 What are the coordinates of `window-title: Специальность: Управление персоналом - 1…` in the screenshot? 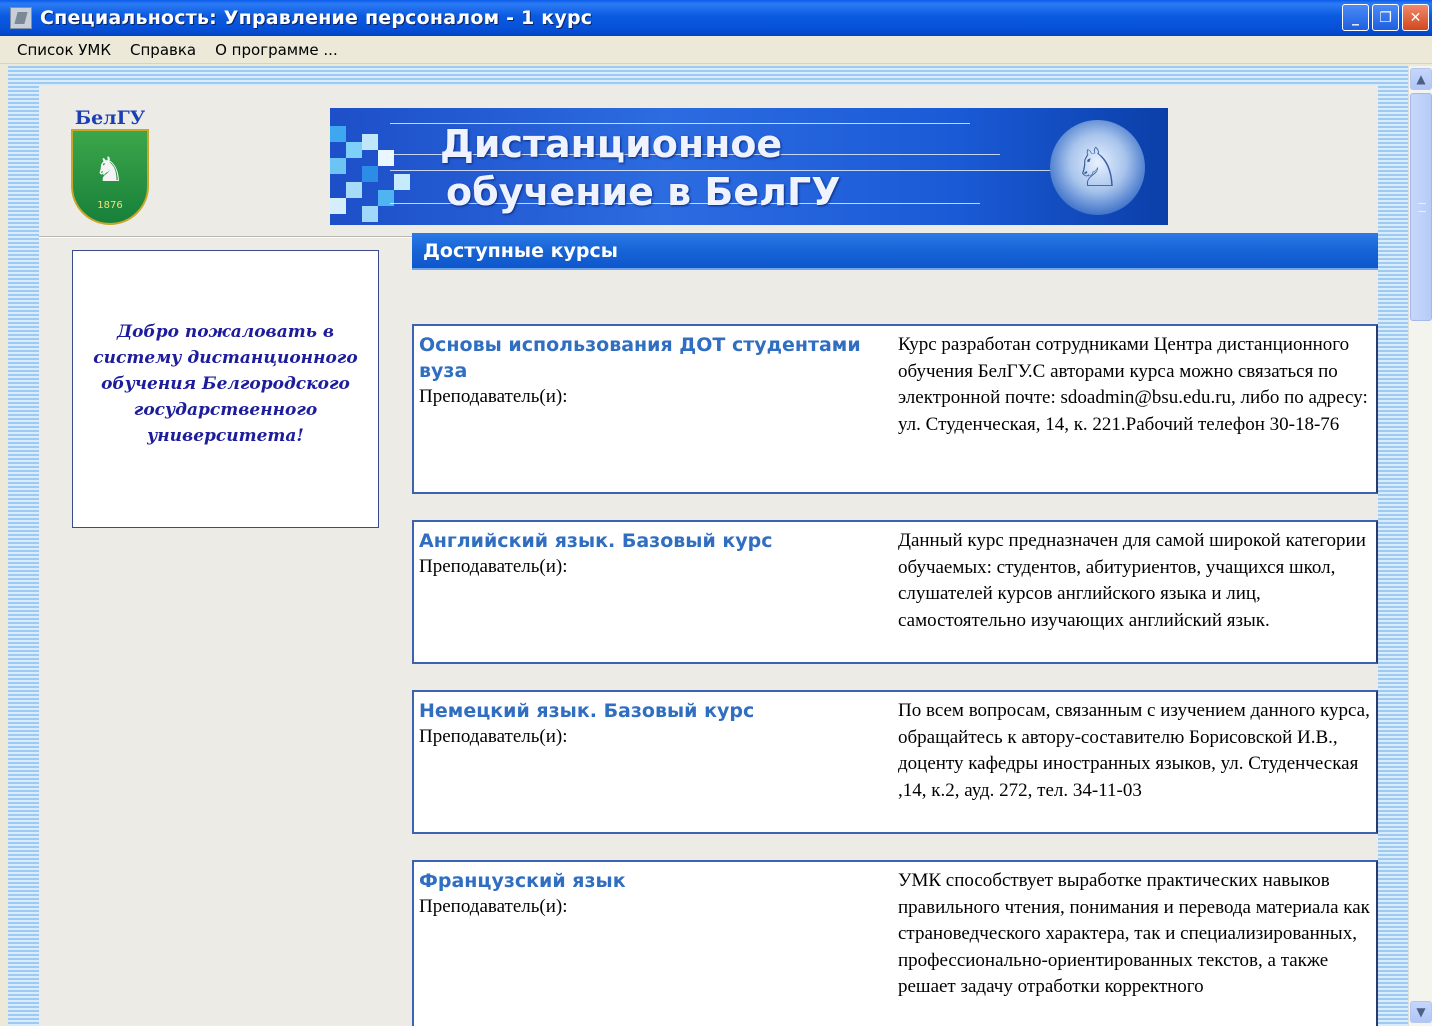 It's located at (316, 18).